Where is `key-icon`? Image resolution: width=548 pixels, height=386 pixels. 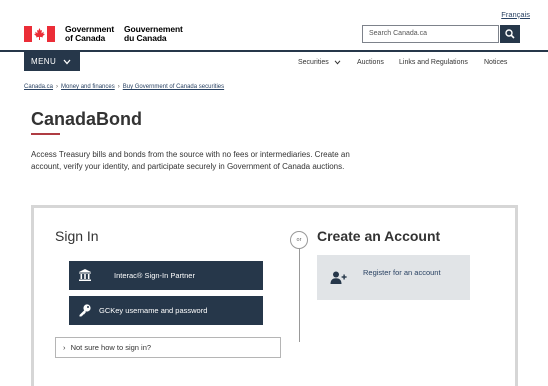 key-icon is located at coordinates (85, 310).